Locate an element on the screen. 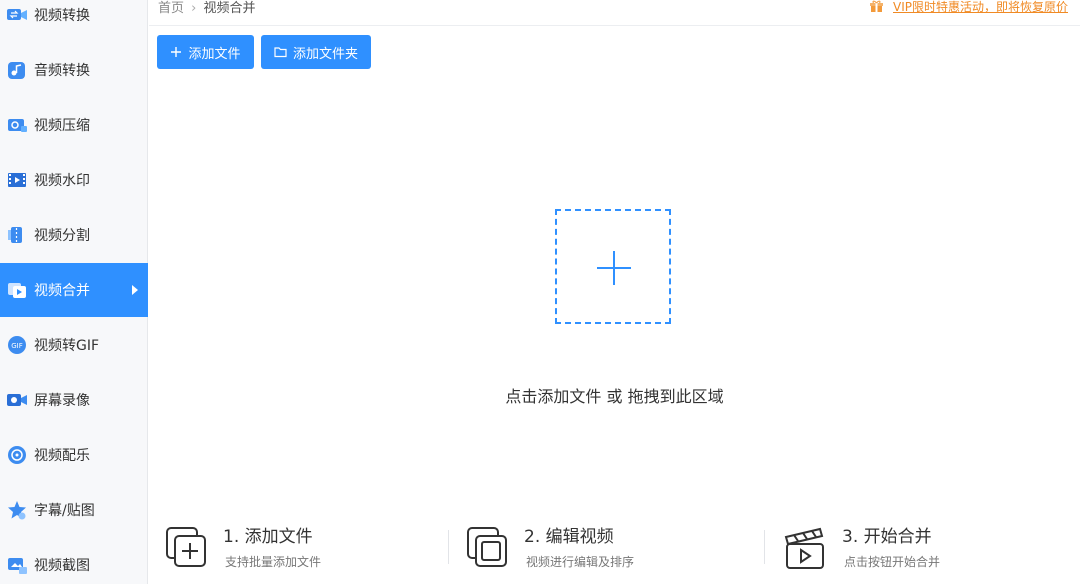  breadcrumb-current: 视频合并 is located at coordinates (229, 8).